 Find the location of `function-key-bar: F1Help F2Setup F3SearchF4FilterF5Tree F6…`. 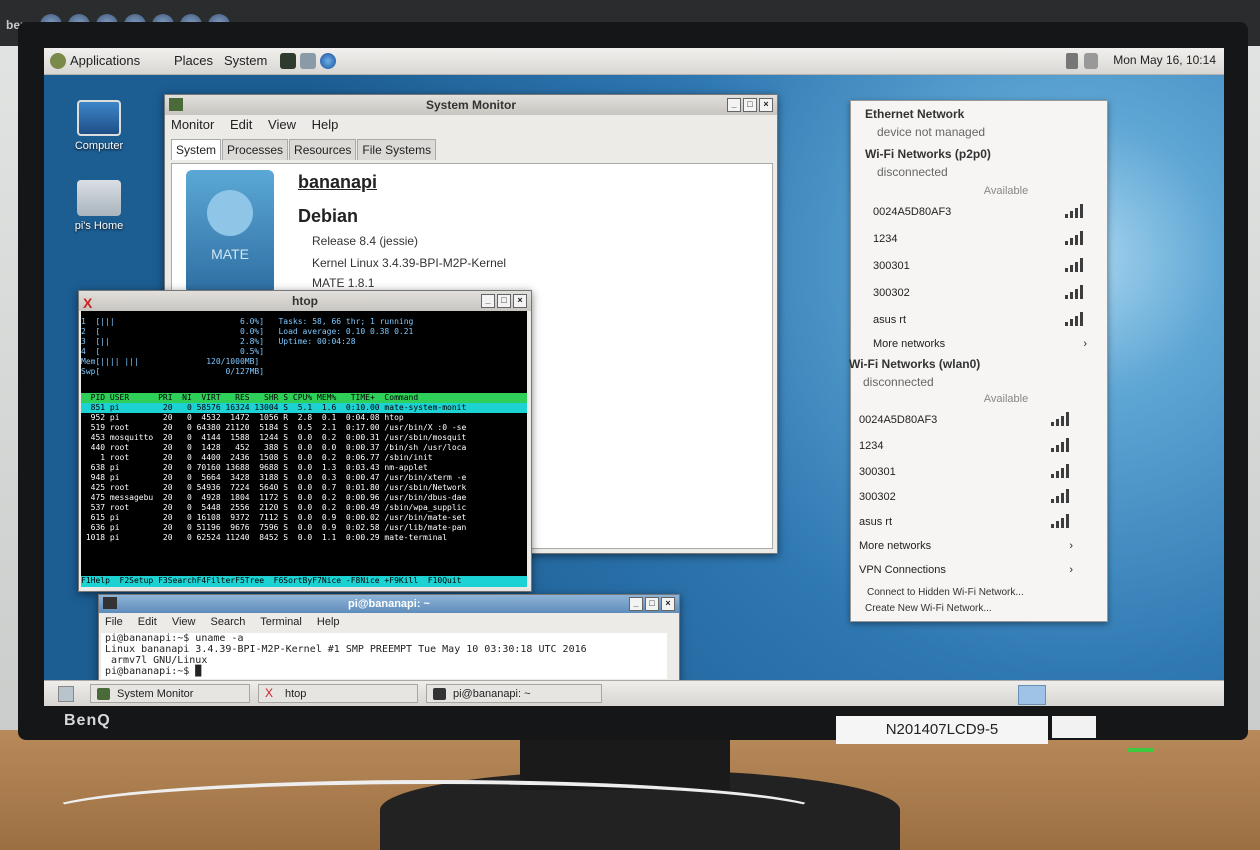

function-key-bar: F1Help F2Setup F3SearchF4FilterF5Tree F6… is located at coordinates (304, 581).